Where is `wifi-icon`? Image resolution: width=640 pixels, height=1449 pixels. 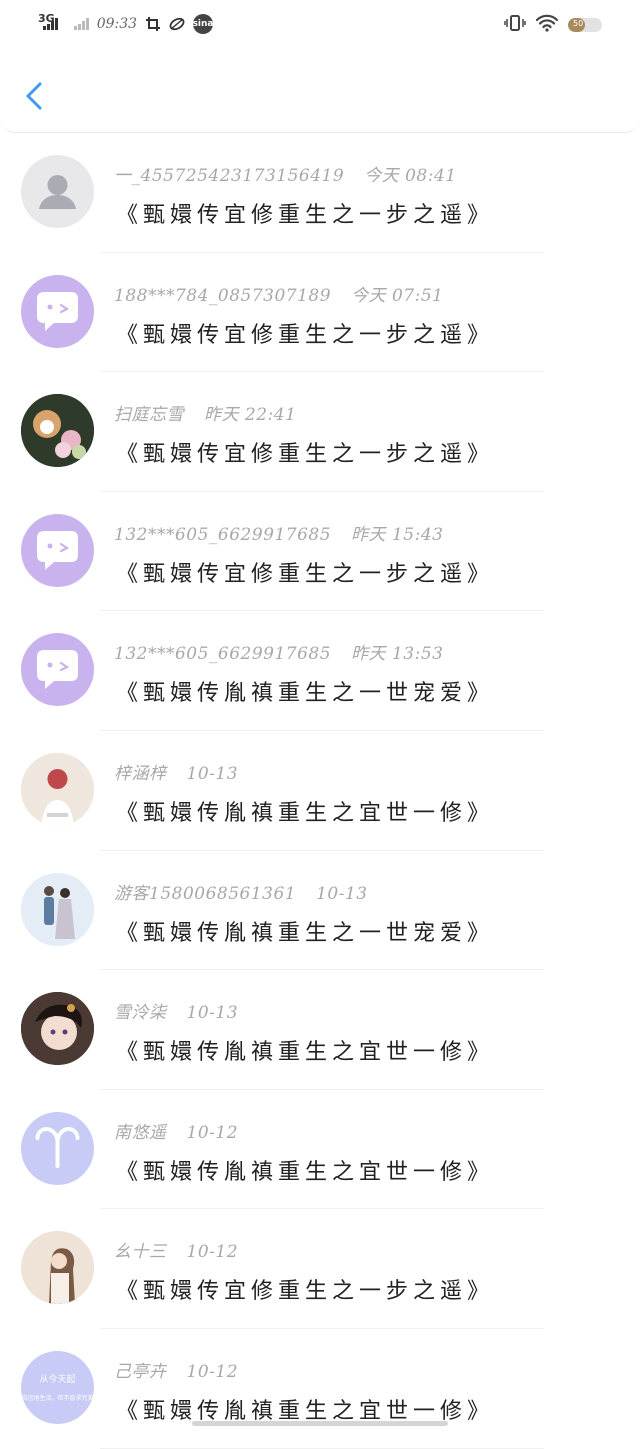
wifi-icon is located at coordinates (547, 25).